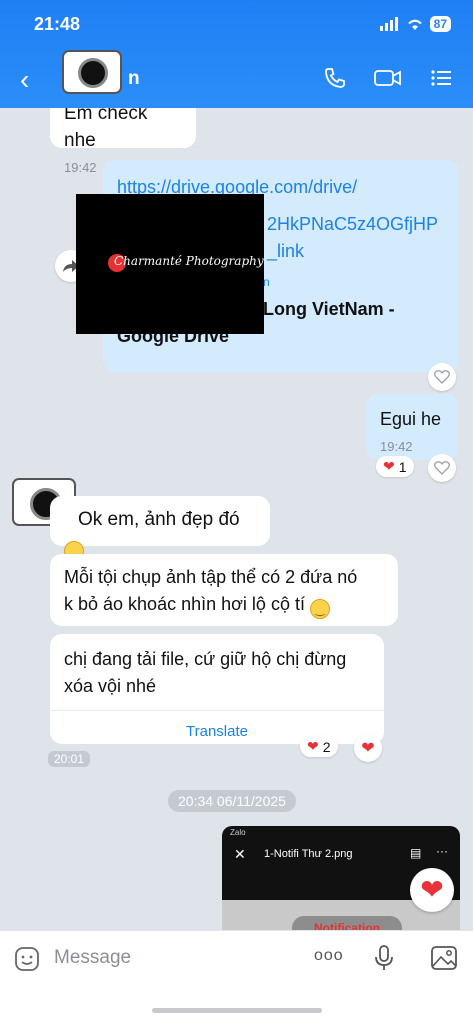 This screenshot has width=473, height=1024. What do you see at coordinates (232, 801) in the screenshot?
I see `date-separator: 20:34 06/11/2025` at bounding box center [232, 801].